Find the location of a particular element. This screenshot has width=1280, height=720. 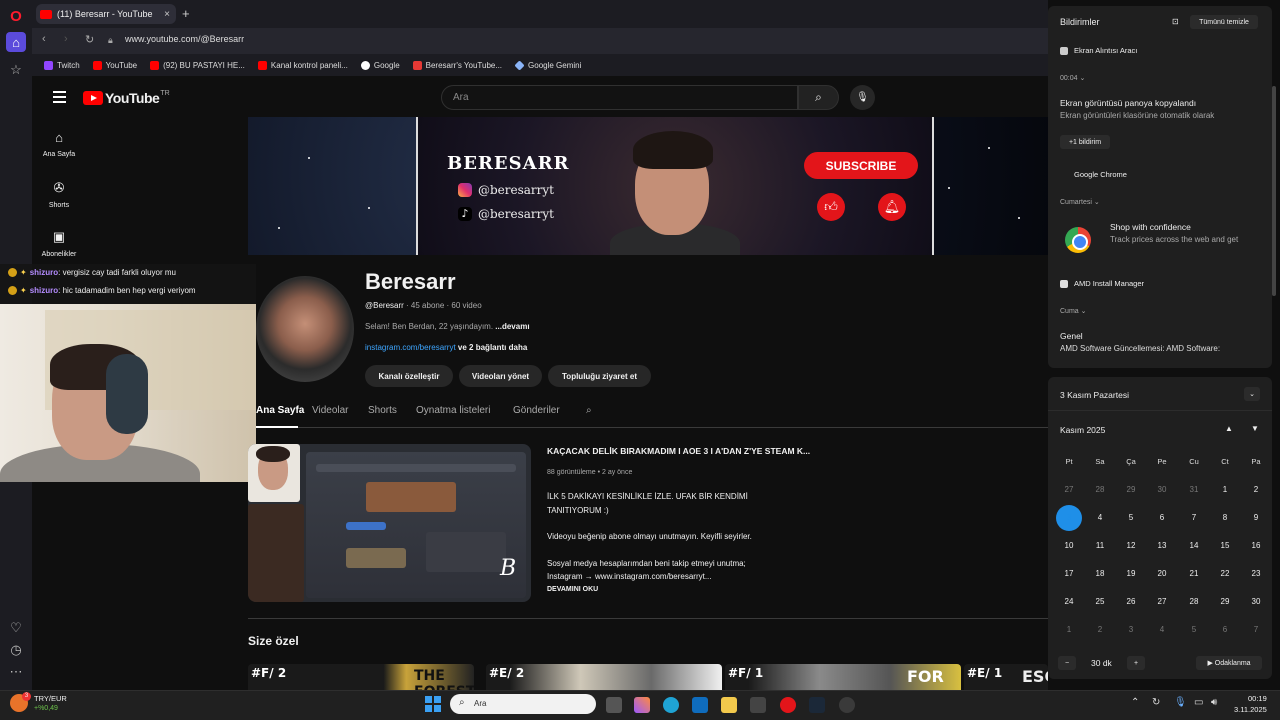

edge-icon is located at coordinates (671, 705).